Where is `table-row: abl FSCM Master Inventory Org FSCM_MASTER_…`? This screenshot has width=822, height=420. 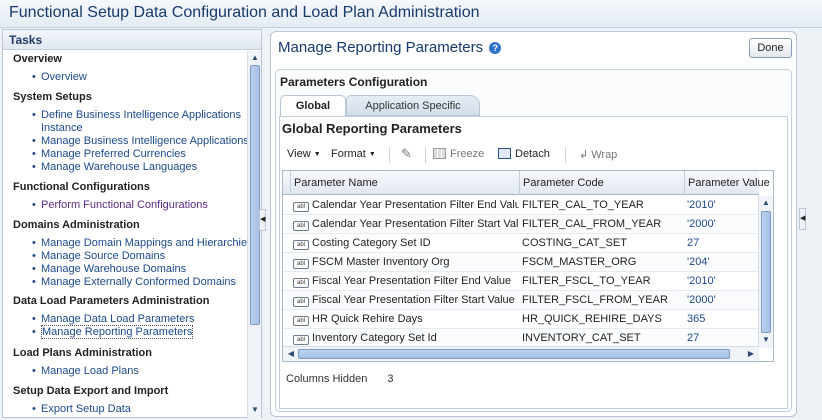
table-row: abl FSCM Master Inventory Org FSCM_MASTER_… is located at coordinates (521, 262).